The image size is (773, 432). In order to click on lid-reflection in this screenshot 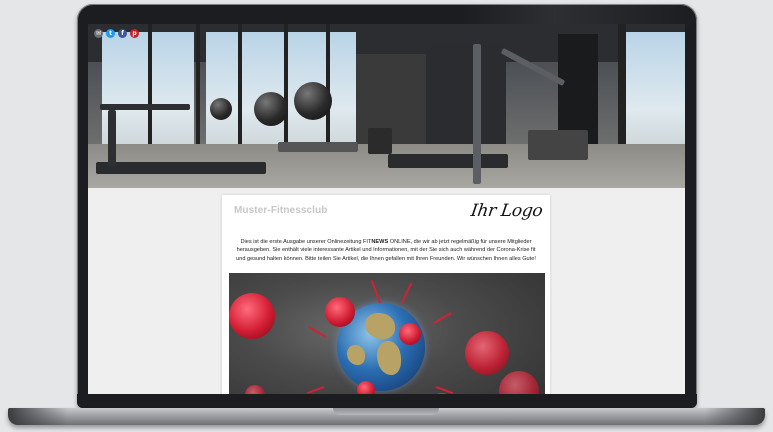, I will do `click(578, 15)`.